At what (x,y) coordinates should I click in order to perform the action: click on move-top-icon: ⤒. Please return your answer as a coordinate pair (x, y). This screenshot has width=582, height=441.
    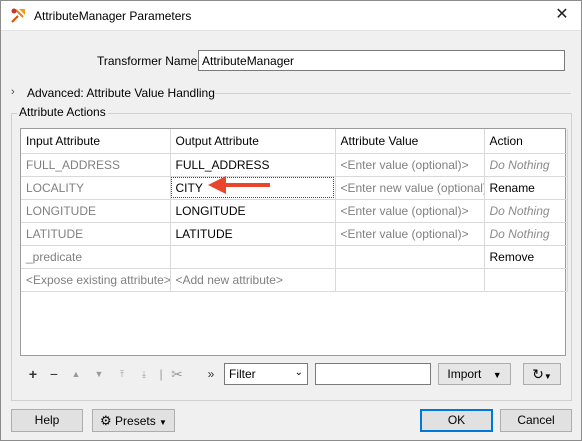
    Looking at the image, I should click on (122, 374).